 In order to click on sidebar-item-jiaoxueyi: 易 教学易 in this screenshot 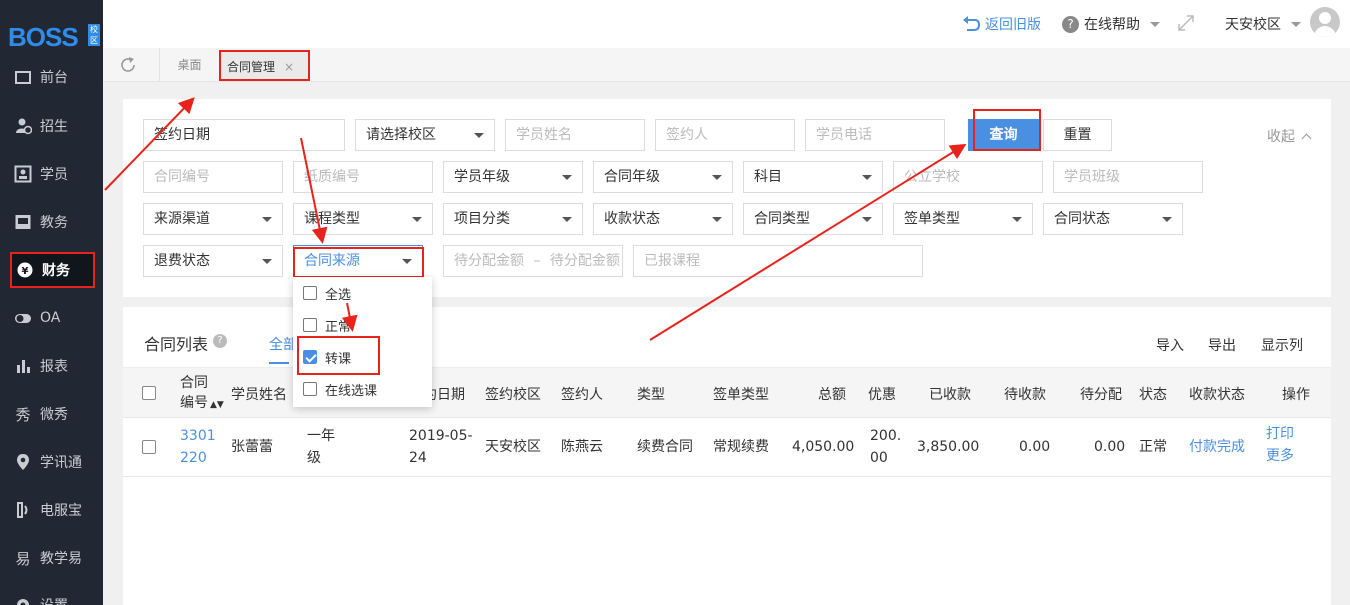, I will do `click(51, 558)`.